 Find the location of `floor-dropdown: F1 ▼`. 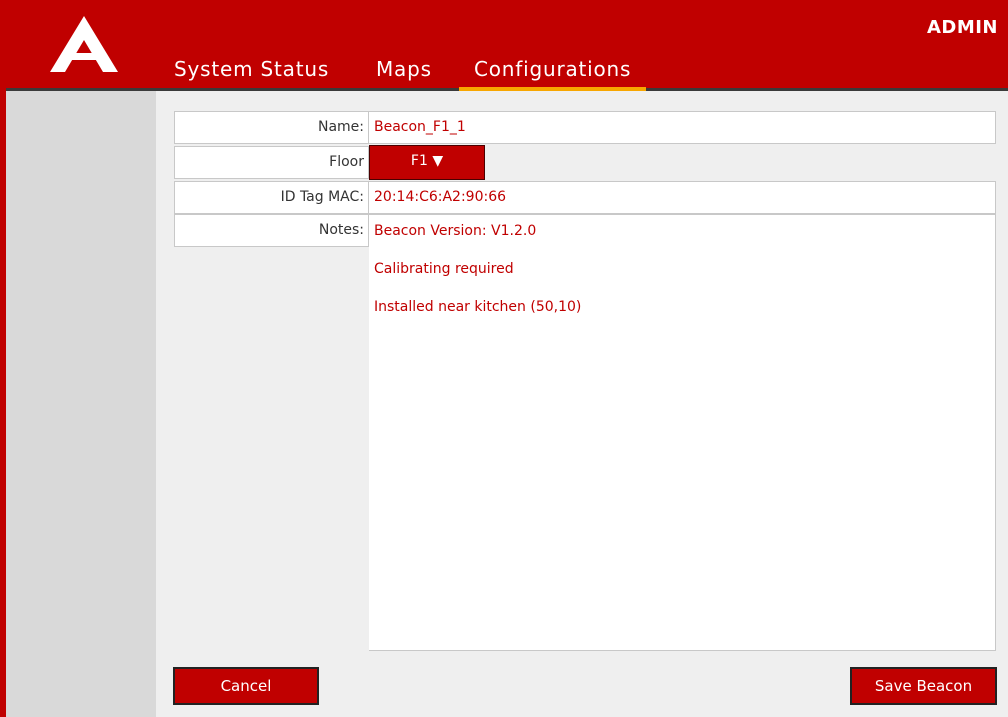

floor-dropdown: F1 ▼ is located at coordinates (427, 162).